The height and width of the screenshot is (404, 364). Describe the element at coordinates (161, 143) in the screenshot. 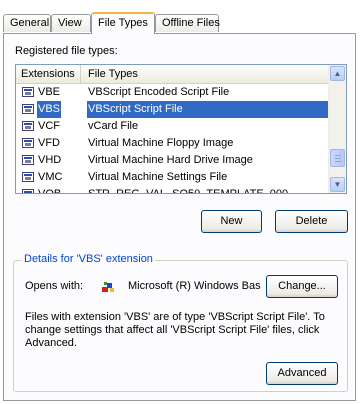

I see `row-file-type: Virtual Machine Floppy Image` at that location.